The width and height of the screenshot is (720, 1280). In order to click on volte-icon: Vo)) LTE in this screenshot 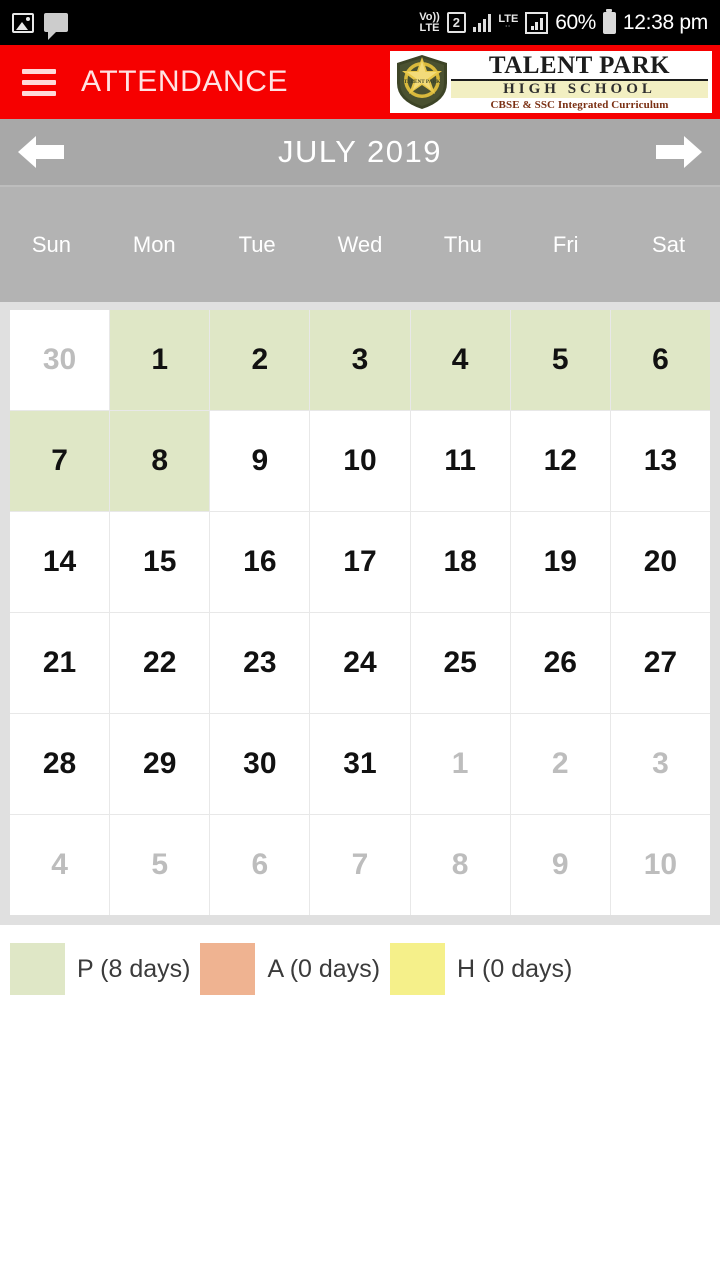, I will do `click(429, 22)`.